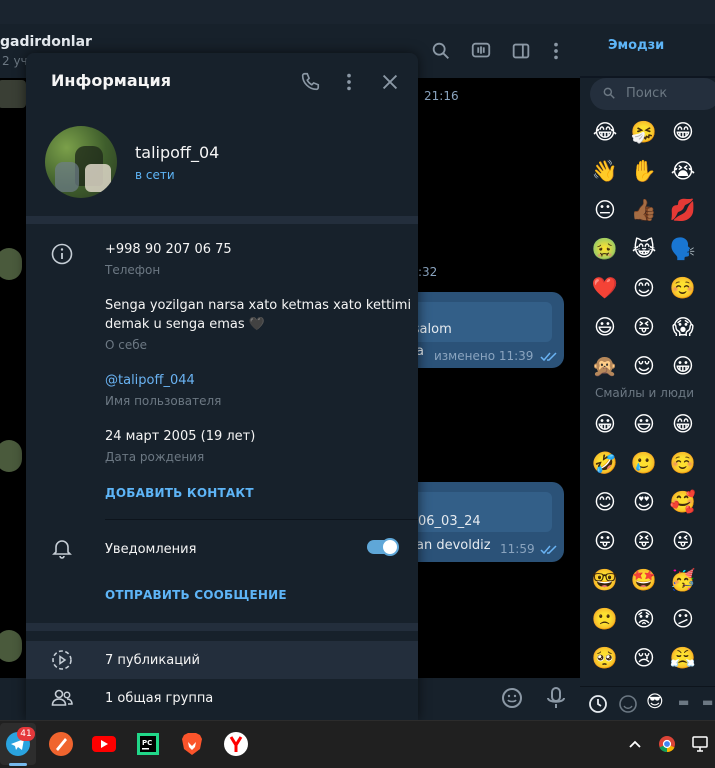 The width and height of the screenshot is (715, 768). I want to click on publications-row, so click(222, 660).